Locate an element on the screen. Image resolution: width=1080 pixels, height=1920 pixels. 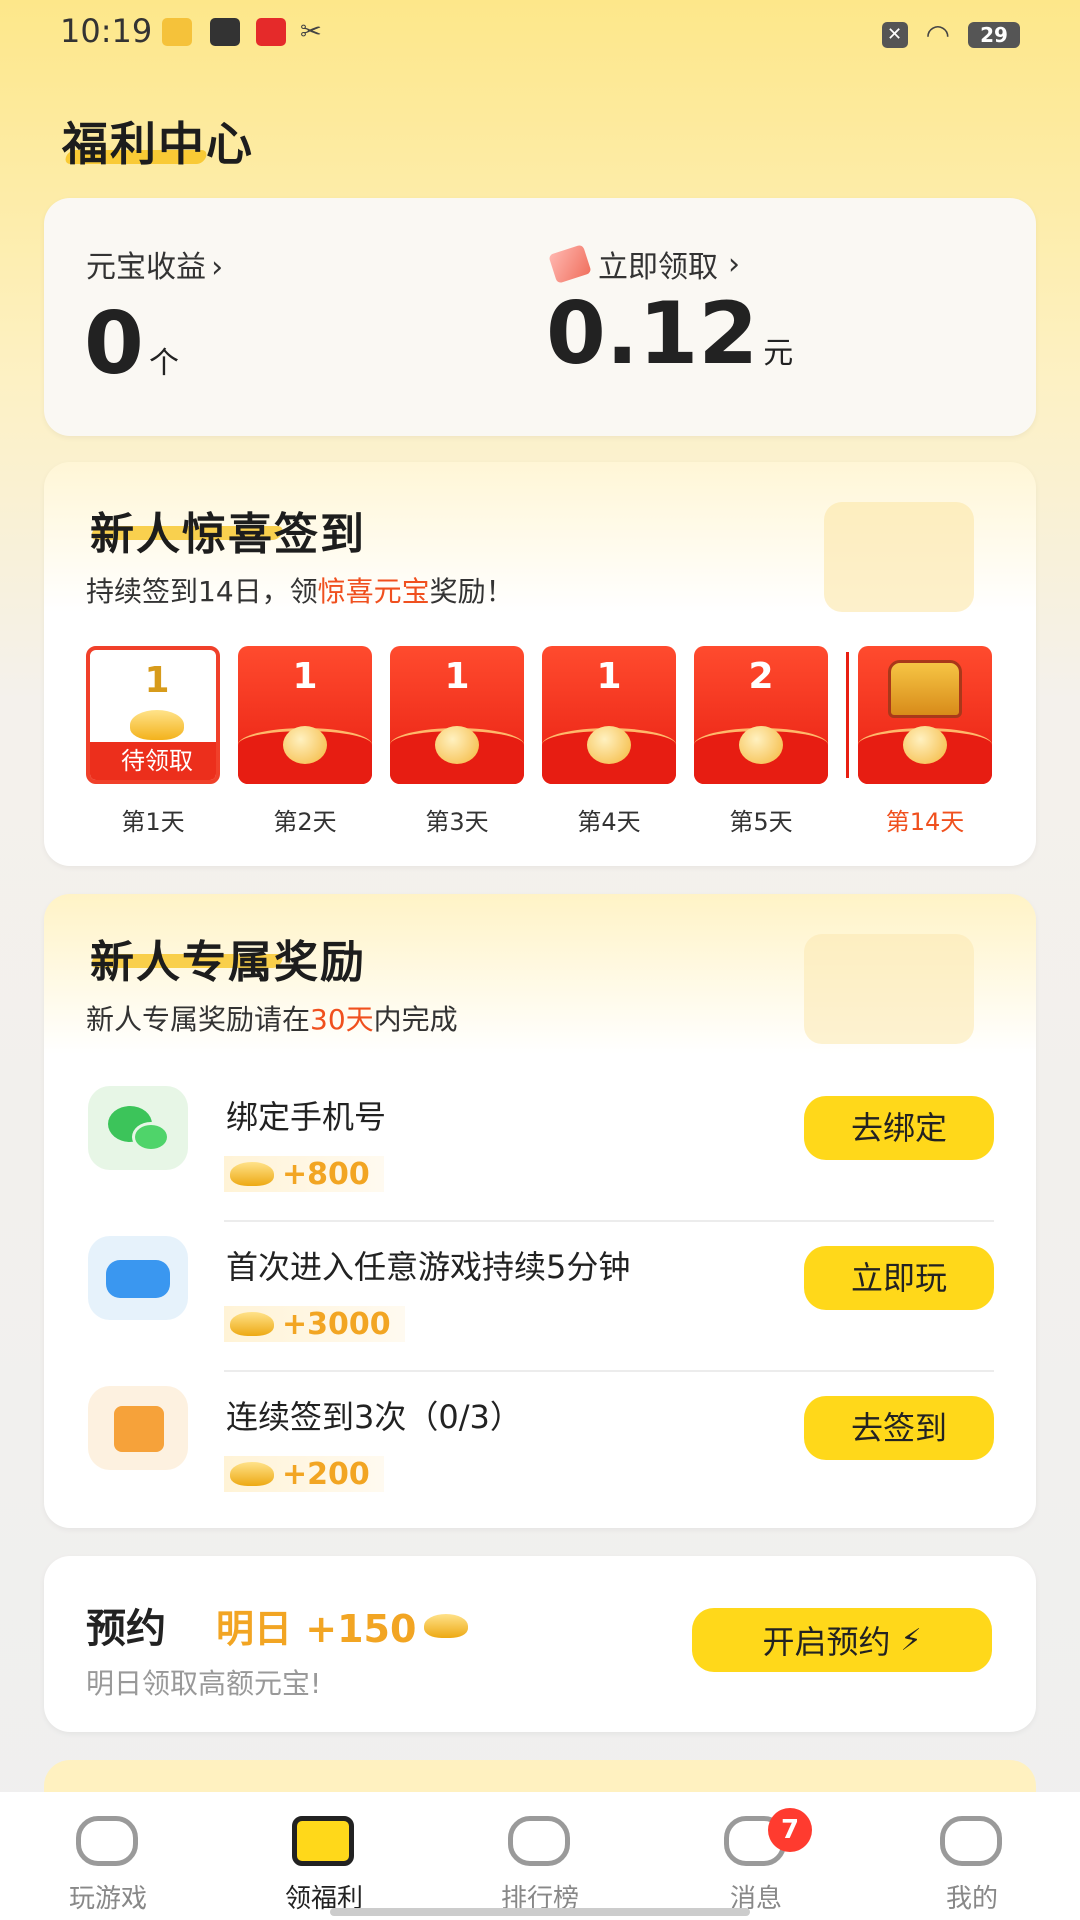
task-title: 连续签到3次（0/3） is located at coordinates (374, 1417).